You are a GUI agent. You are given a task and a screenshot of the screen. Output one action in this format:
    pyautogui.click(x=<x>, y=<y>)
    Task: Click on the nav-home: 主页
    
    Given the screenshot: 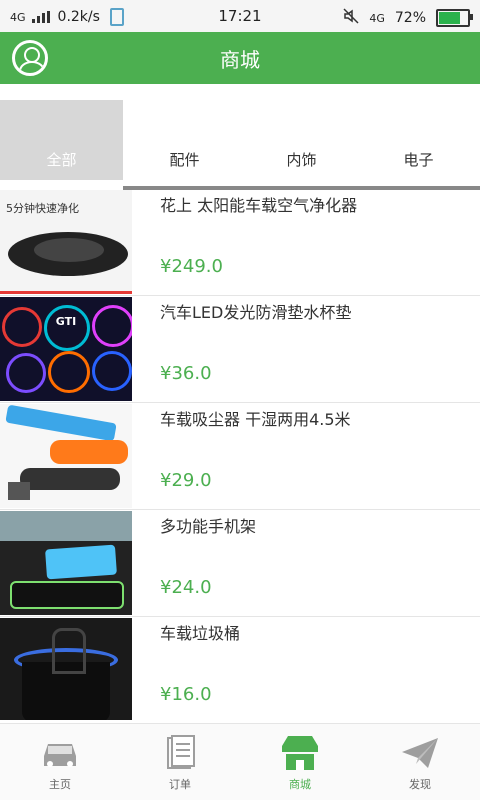 What is the action you would take?
    pyautogui.click(x=60, y=762)
    